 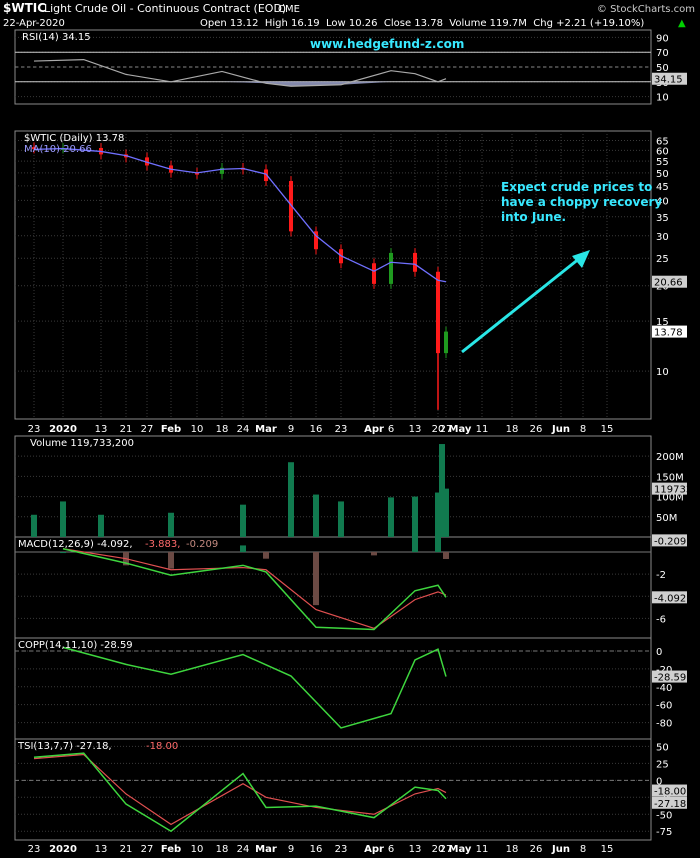 What do you see at coordinates (126, 429) in the screenshot?
I see `x-tick-label-top: 21` at bounding box center [126, 429].